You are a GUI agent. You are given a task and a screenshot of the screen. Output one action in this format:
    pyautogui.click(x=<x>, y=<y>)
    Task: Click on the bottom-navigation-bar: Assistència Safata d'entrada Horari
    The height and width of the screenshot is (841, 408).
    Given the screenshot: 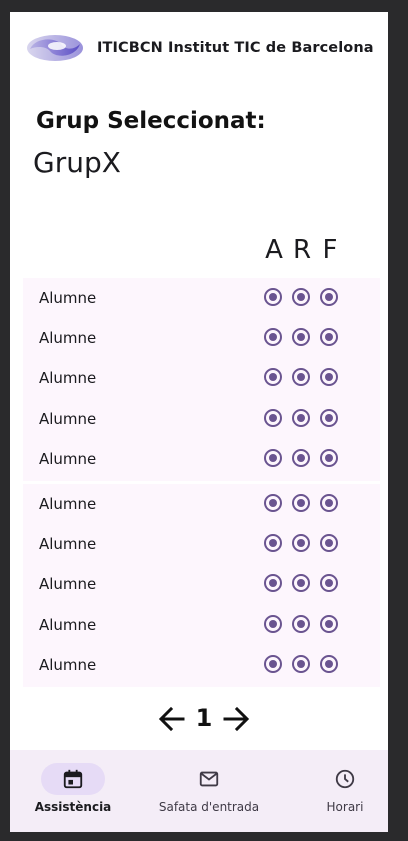 What is the action you would take?
    pyautogui.click(x=199, y=791)
    